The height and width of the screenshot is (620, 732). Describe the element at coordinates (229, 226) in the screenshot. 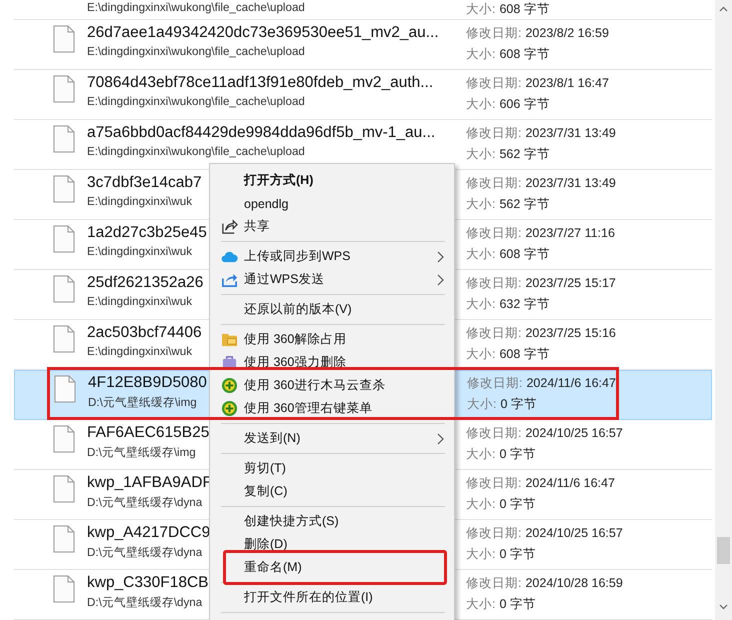

I see `share-icon` at that location.